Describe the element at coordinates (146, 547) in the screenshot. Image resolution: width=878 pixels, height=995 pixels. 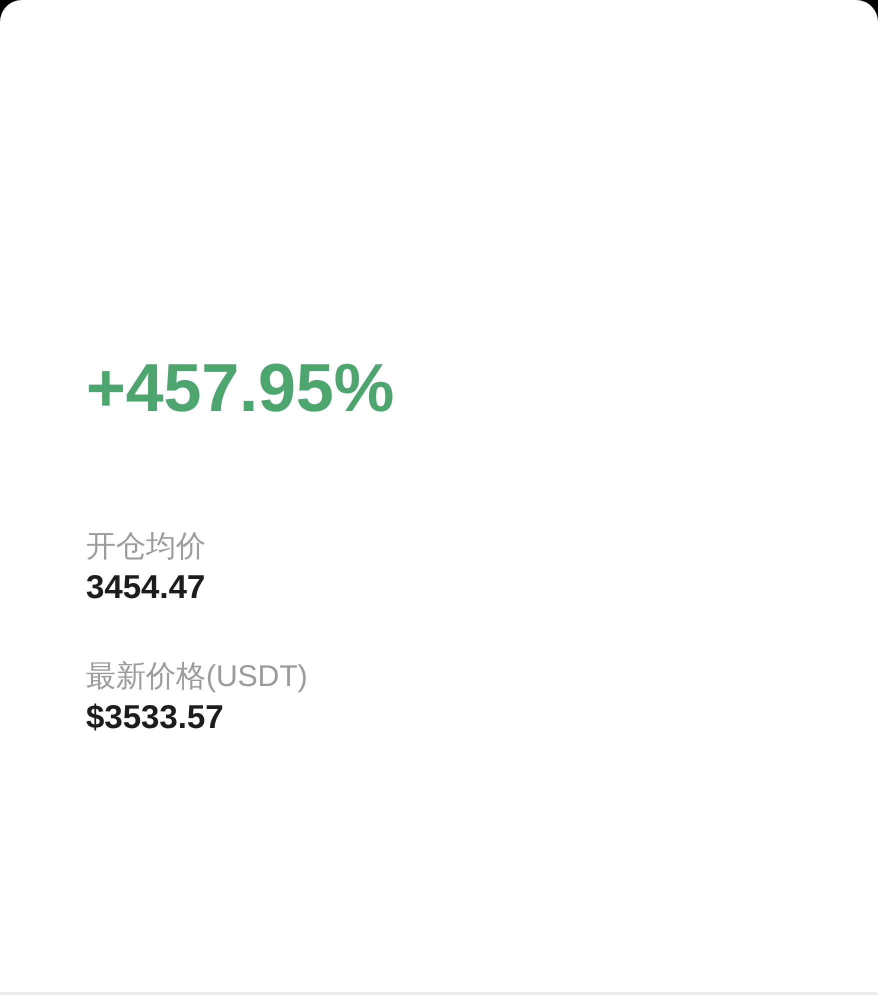
I see `stat-label: 开仓均价` at that location.